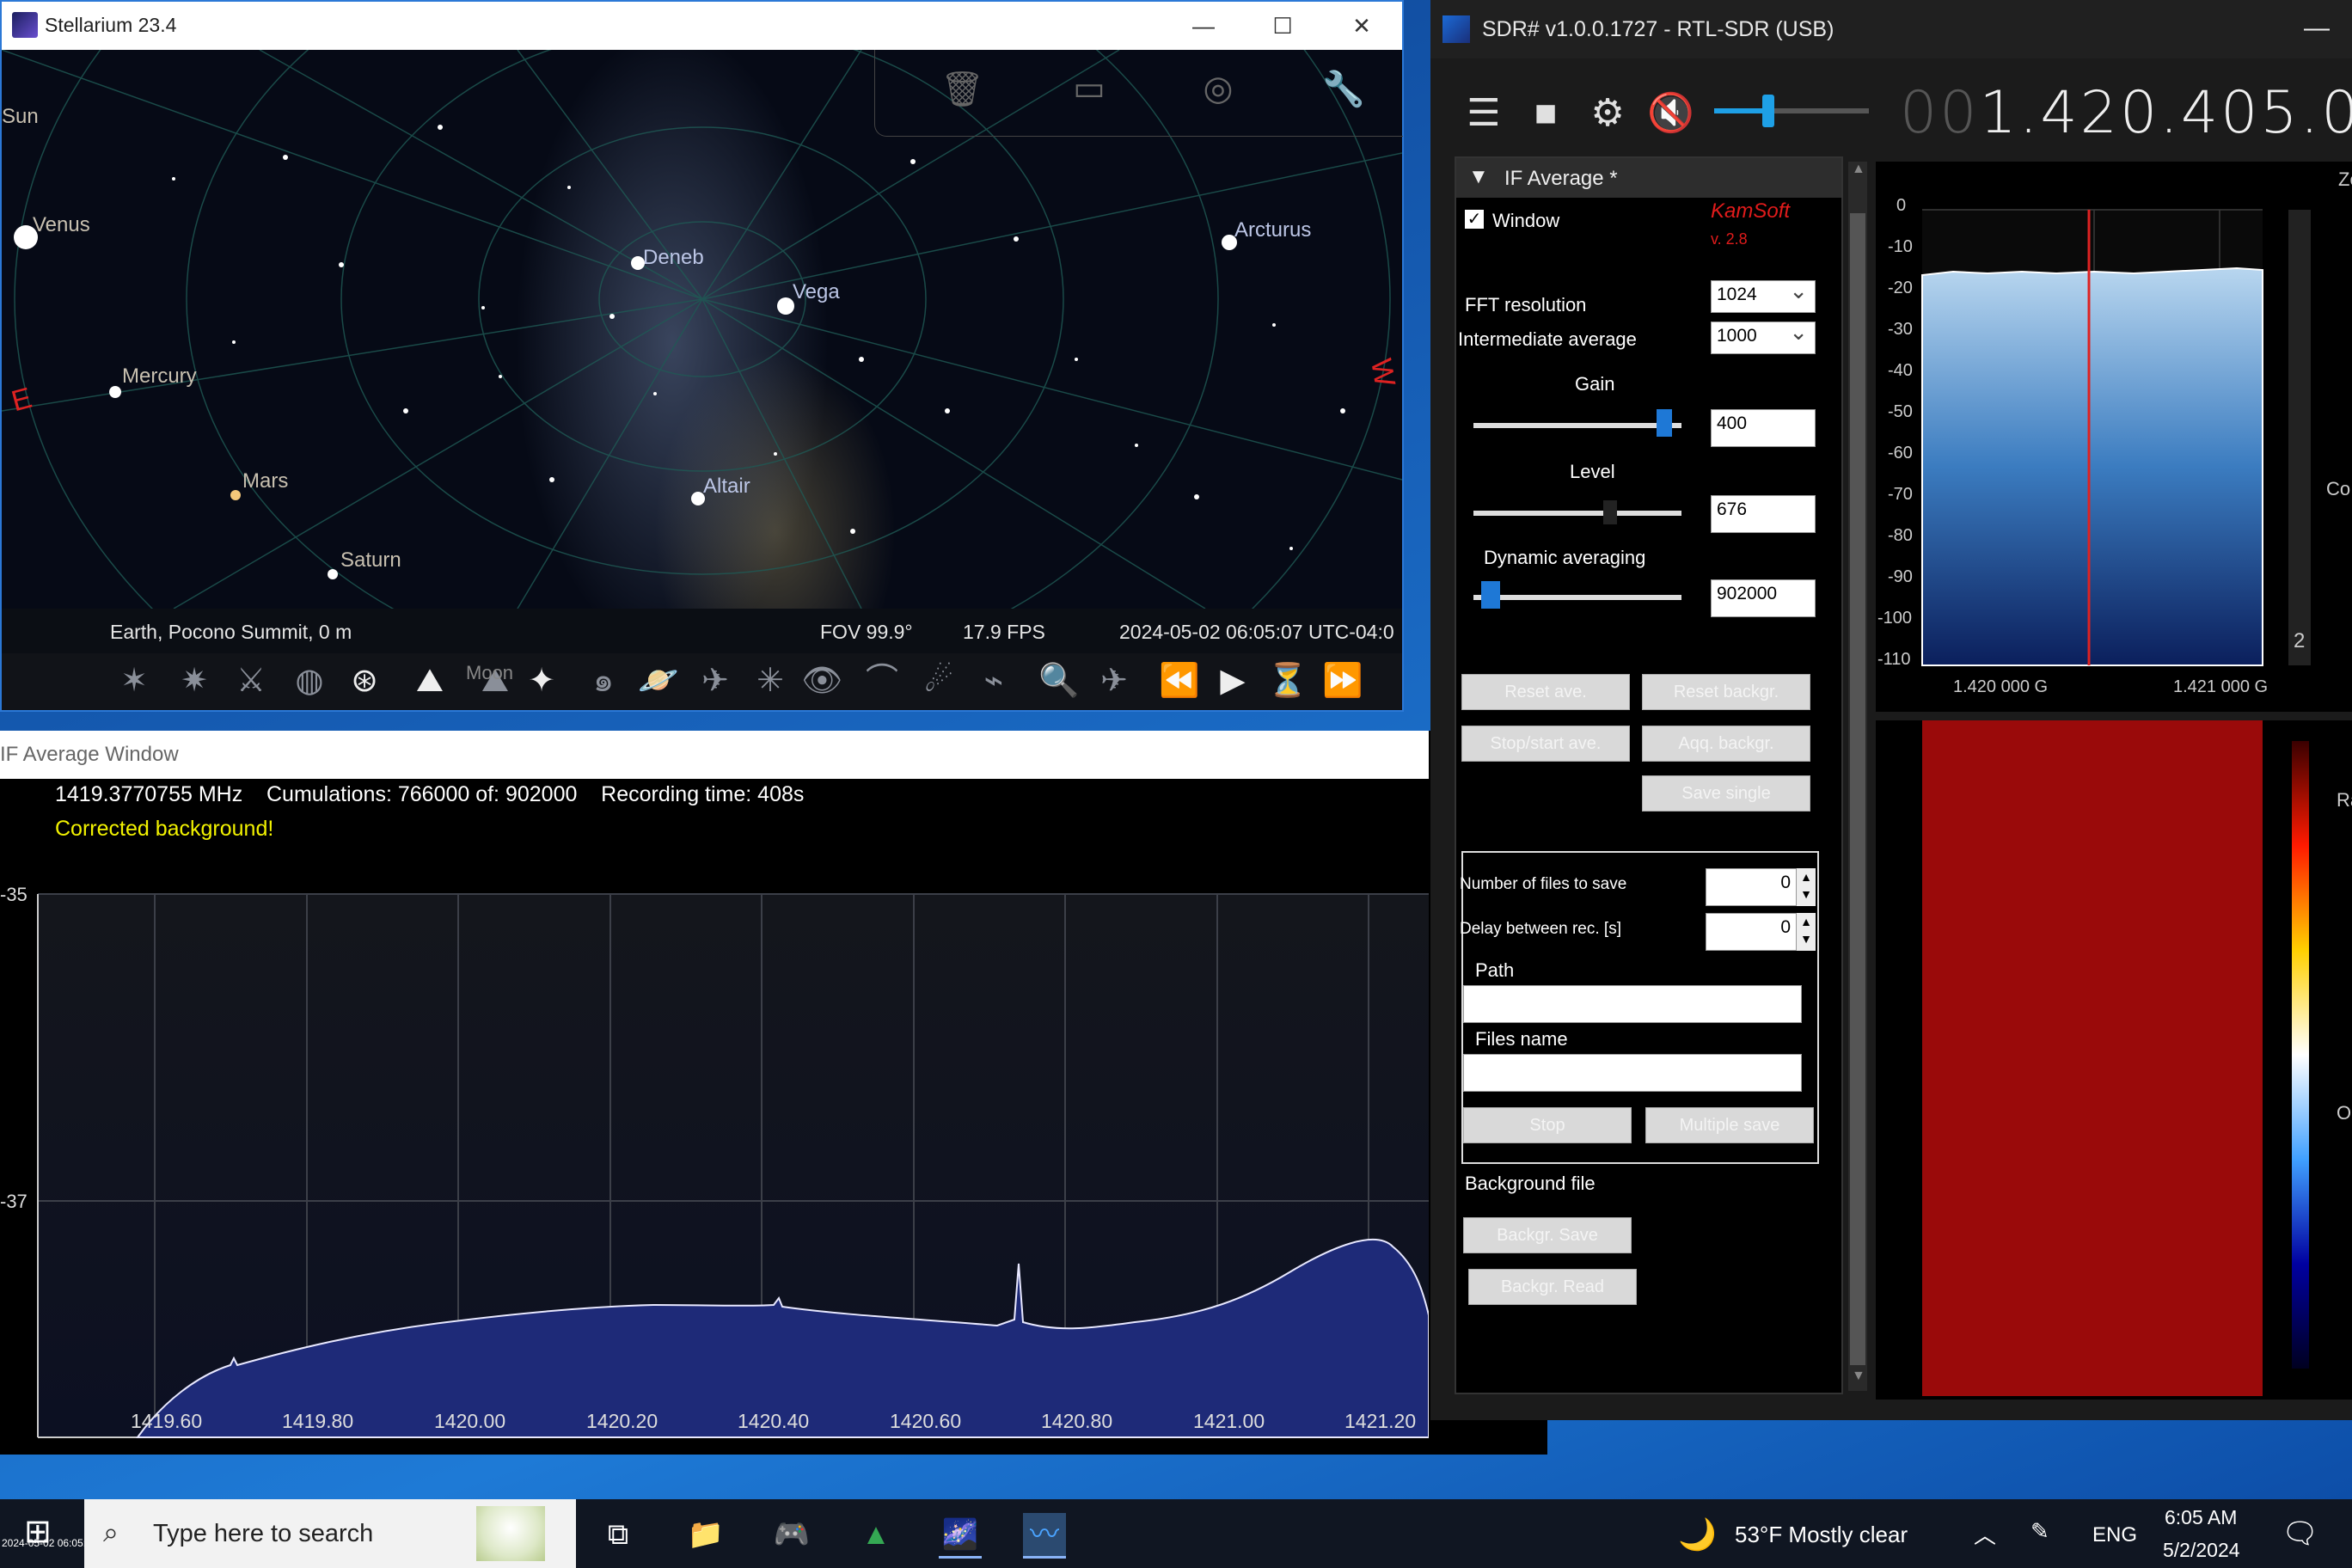 This screenshot has height=1568, width=2352. I want to click on night-mode-icon: ⌒, so click(882, 680).